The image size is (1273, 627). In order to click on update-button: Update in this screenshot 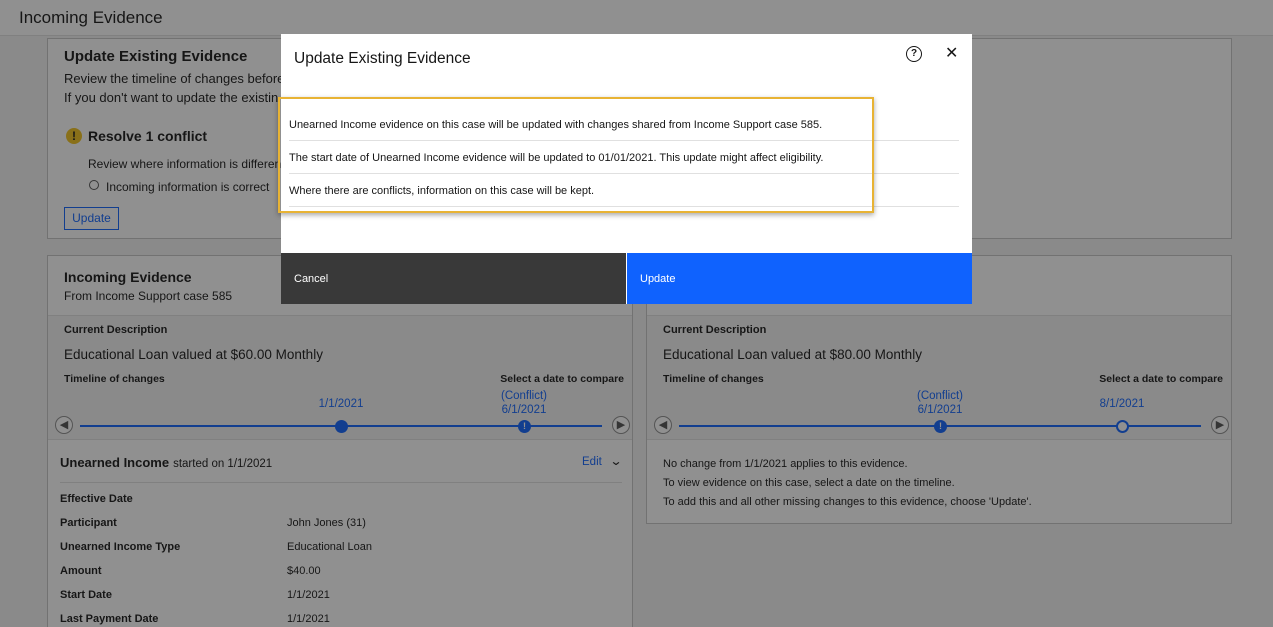, I will do `click(799, 278)`.